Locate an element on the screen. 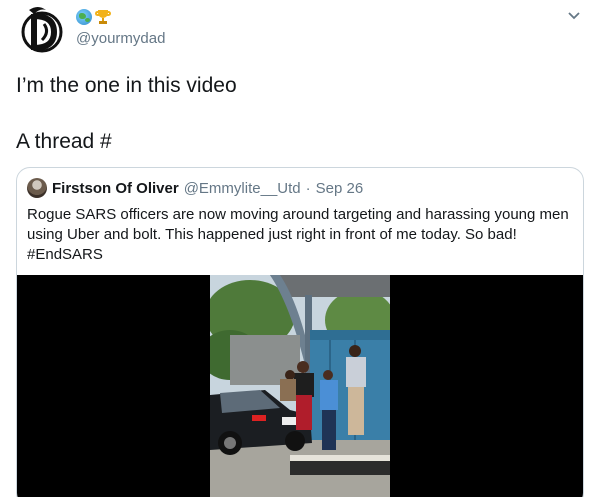 This screenshot has height=497, width=598. display-name is located at coordinates (93, 17).